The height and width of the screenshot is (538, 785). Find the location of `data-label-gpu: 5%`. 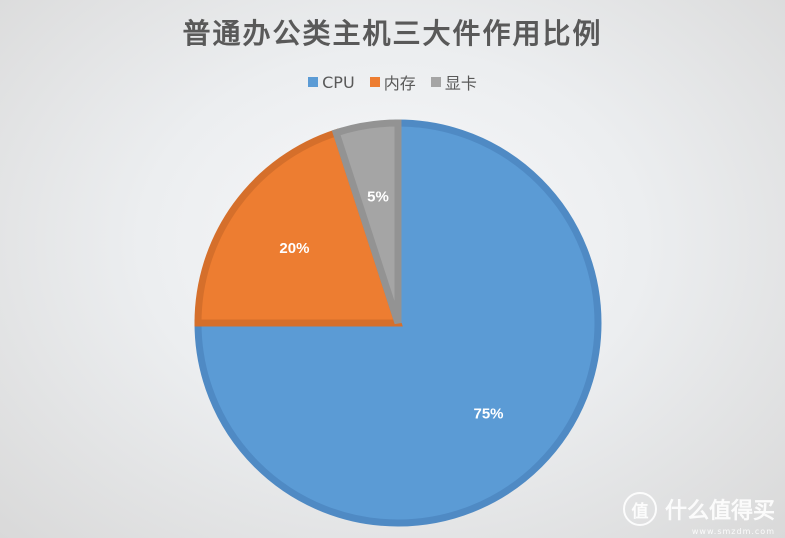

data-label-gpu: 5% is located at coordinates (378, 197).